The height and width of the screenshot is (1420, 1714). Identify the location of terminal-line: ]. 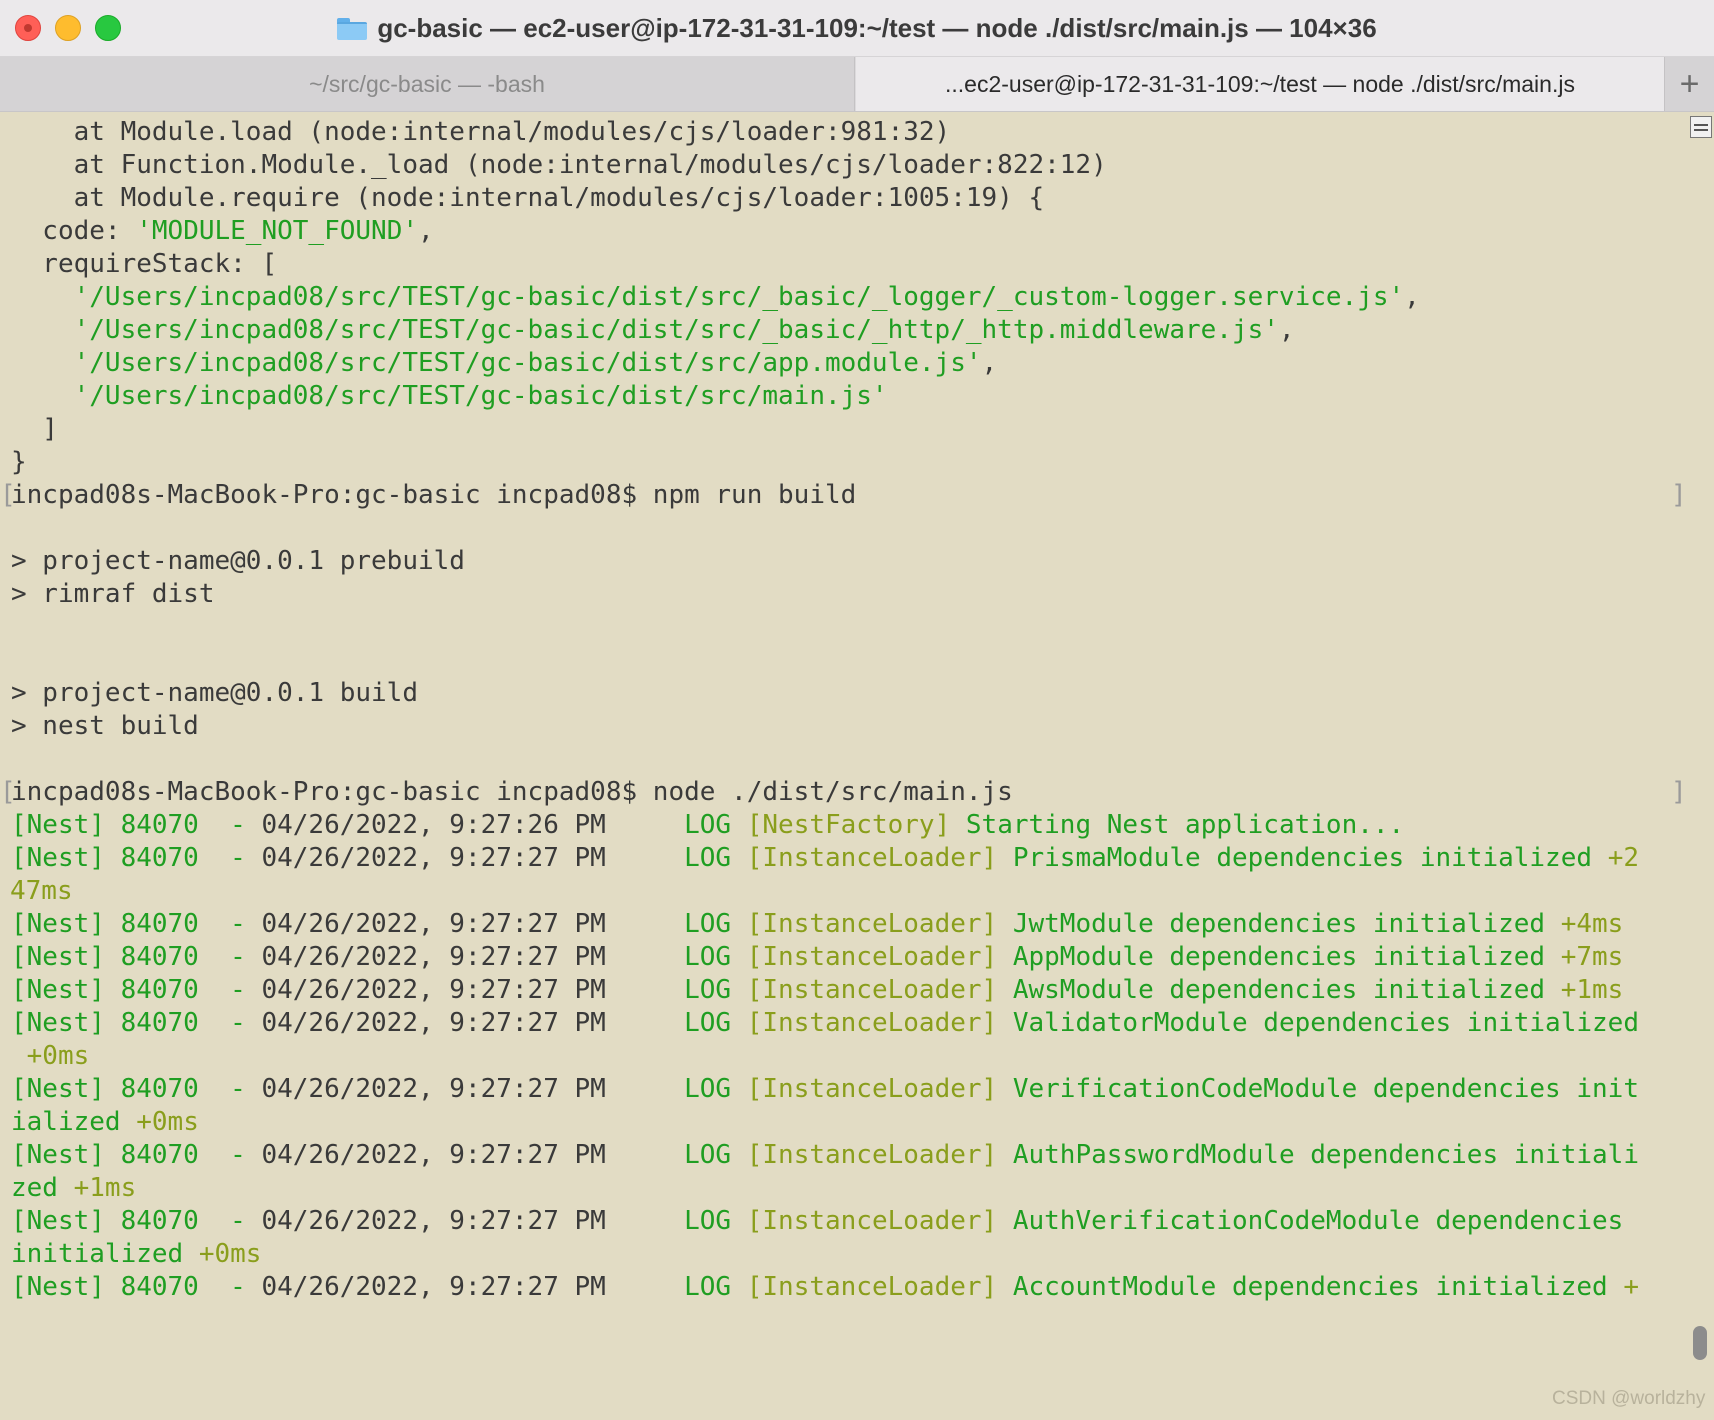
(34, 429).